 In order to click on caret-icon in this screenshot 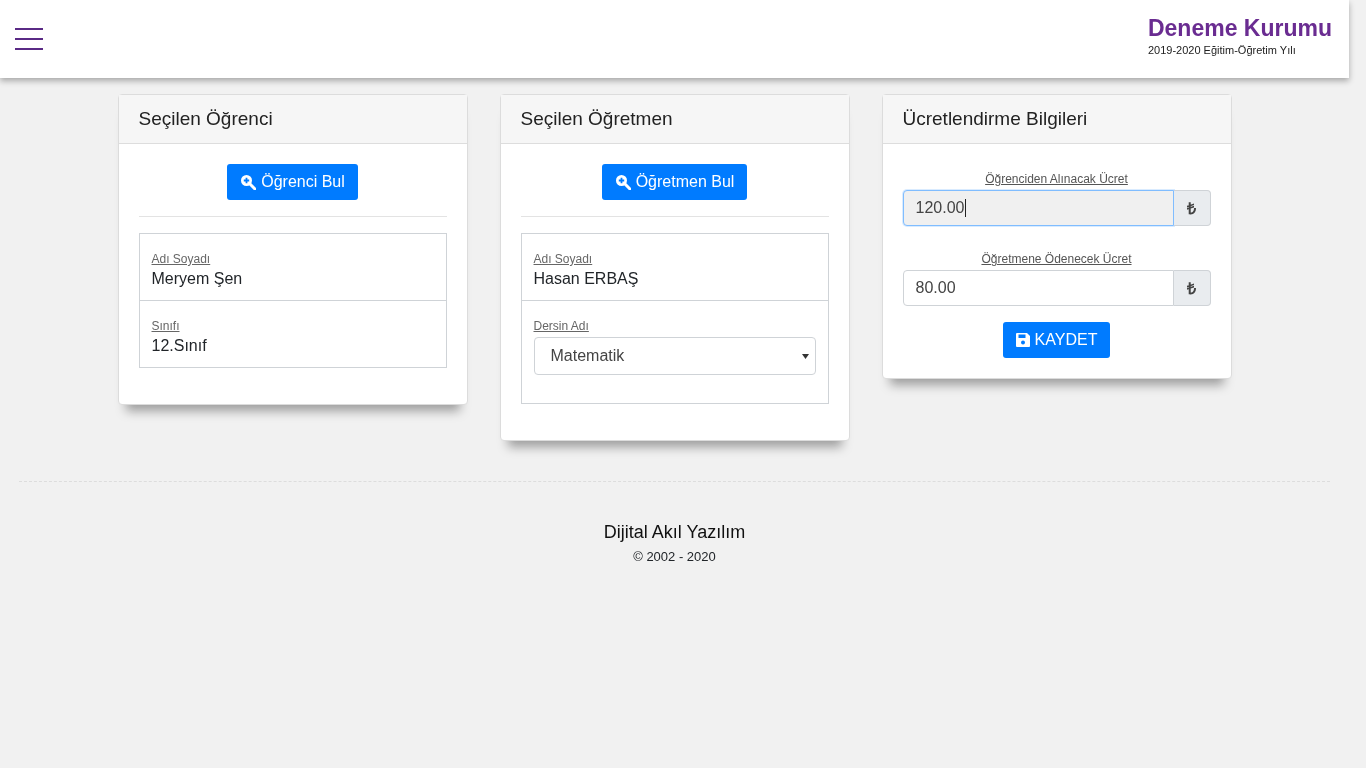, I will do `click(805, 356)`.